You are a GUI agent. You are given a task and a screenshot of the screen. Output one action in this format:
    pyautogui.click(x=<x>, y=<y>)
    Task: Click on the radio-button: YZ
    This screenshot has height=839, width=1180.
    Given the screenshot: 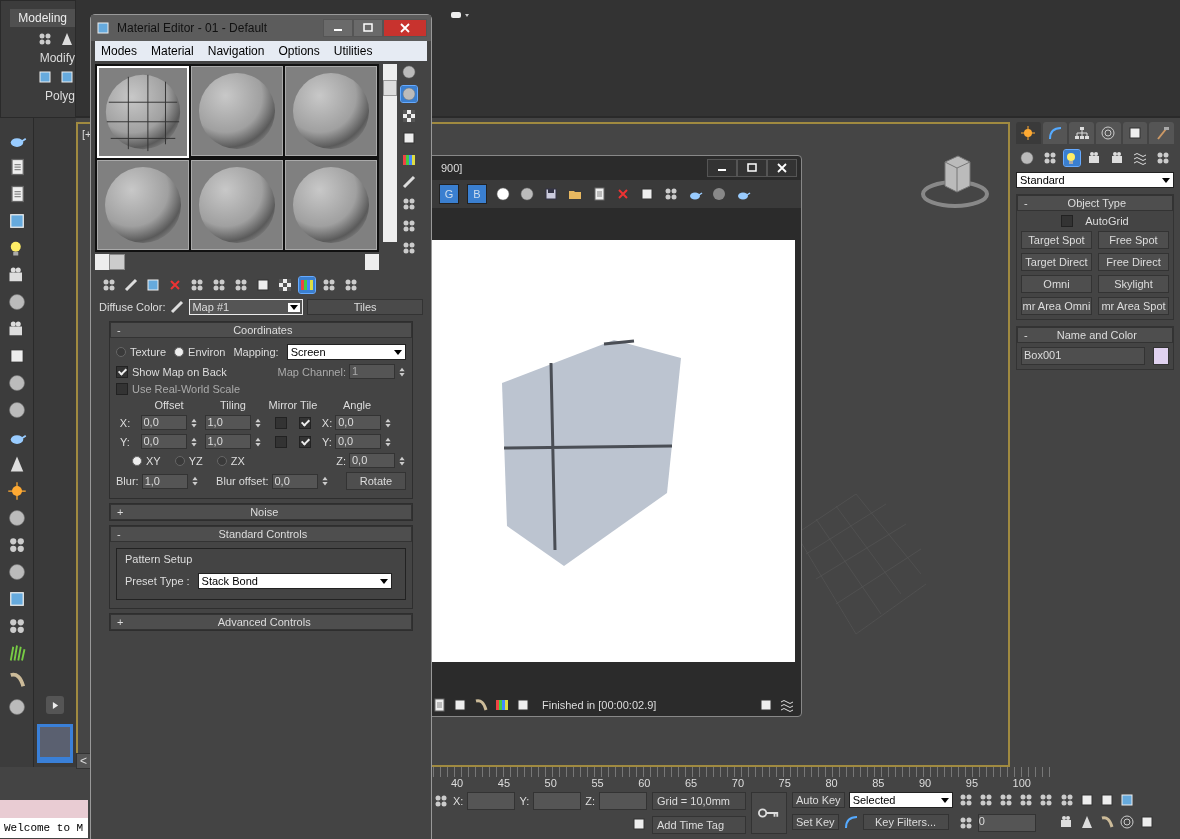 What is the action you would take?
    pyautogui.click(x=188, y=460)
    